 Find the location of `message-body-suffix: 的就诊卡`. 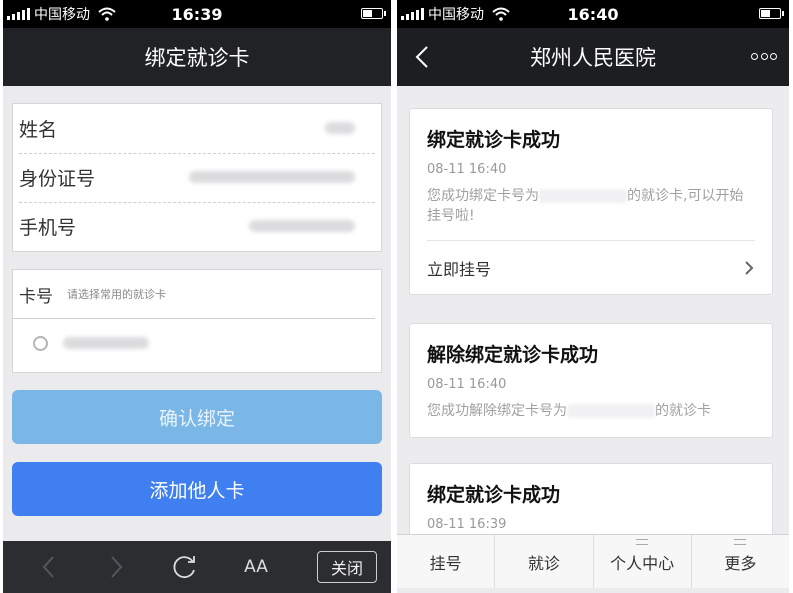

message-body-suffix: 的就诊卡 is located at coordinates (683, 411).